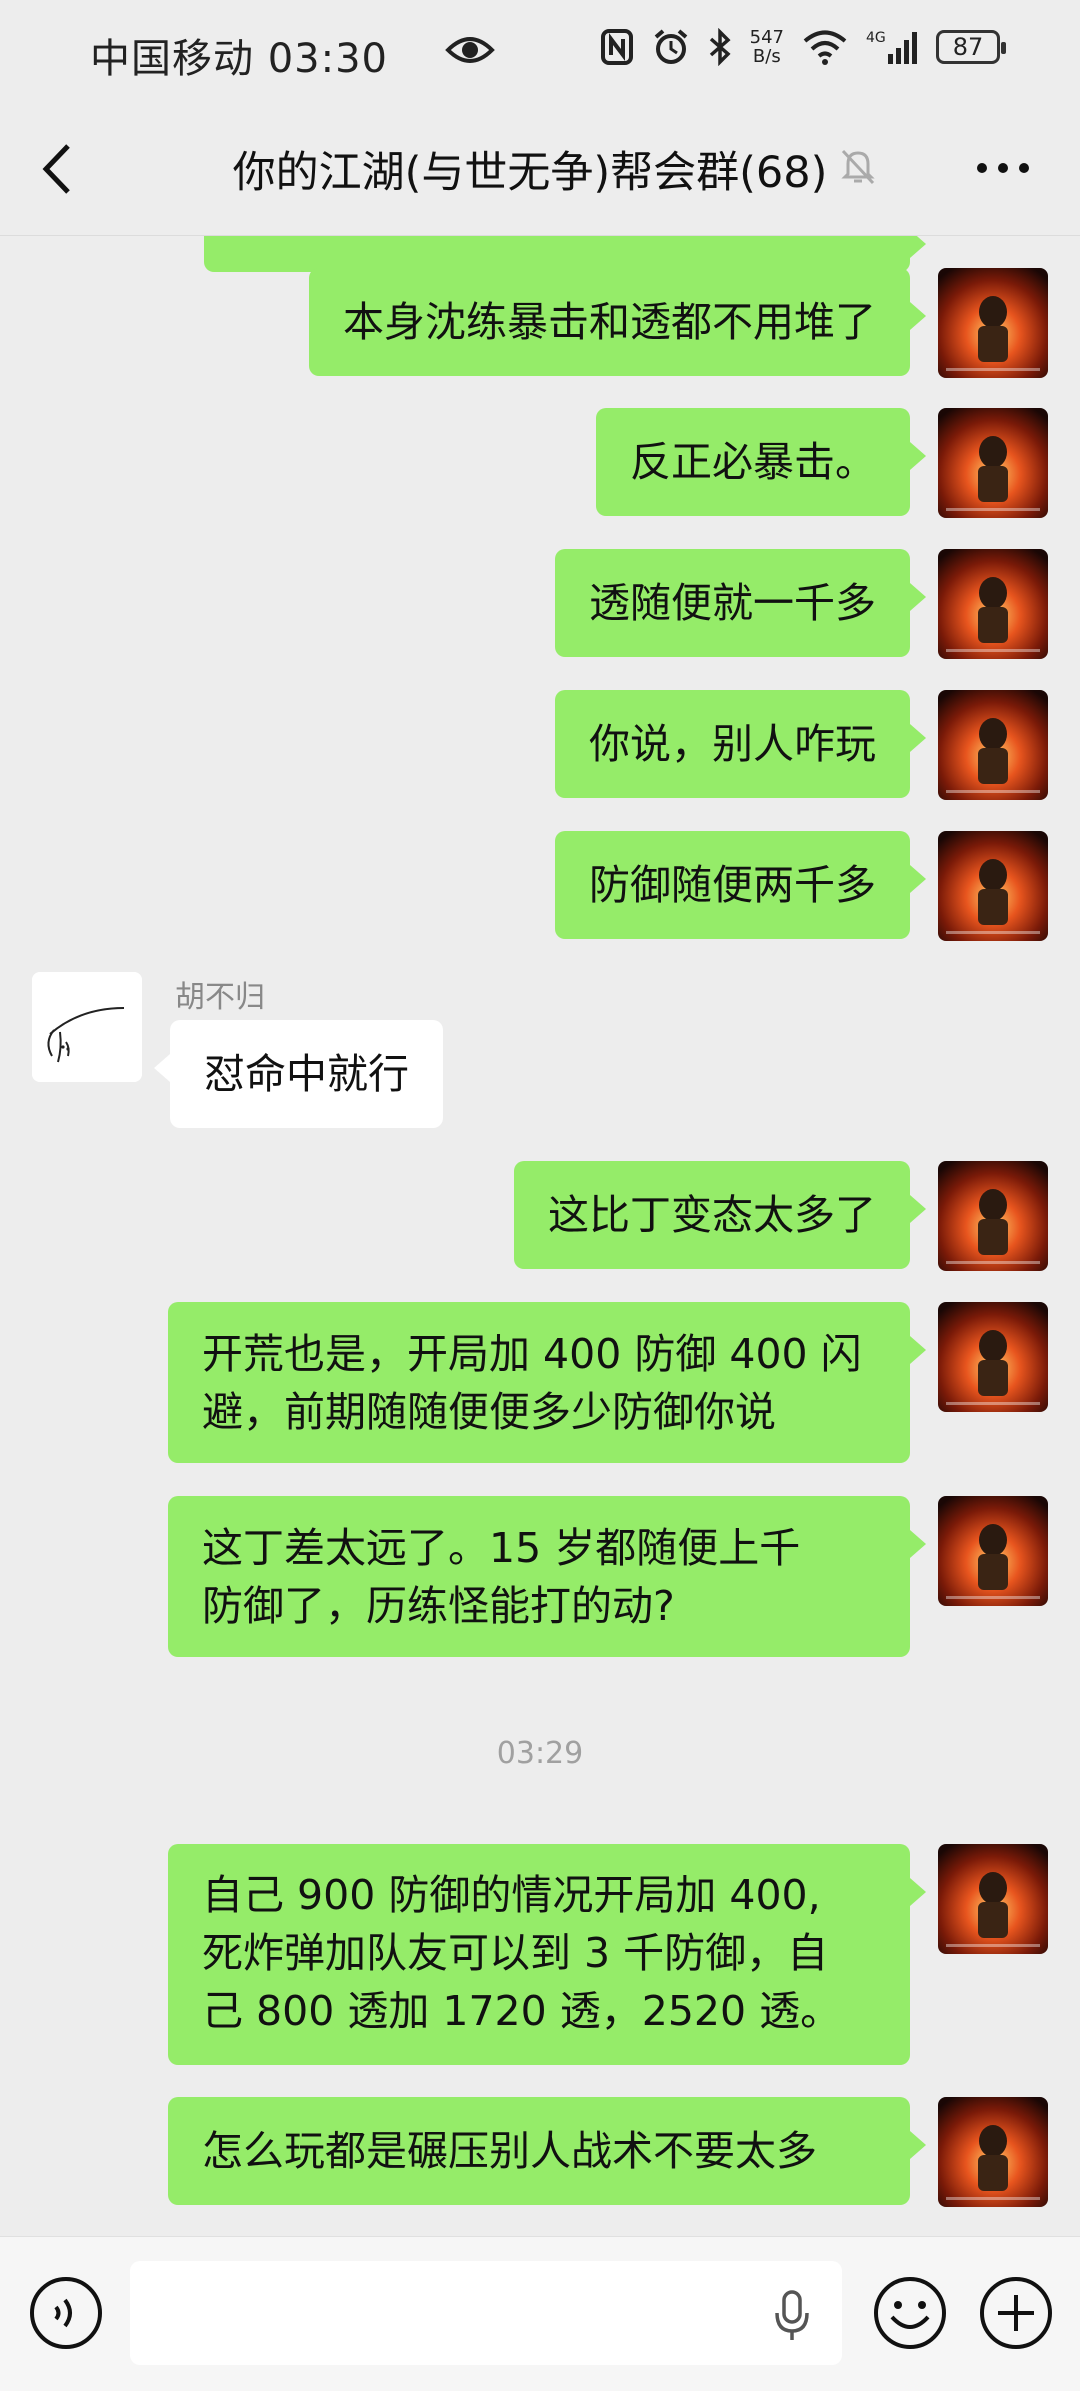 This screenshot has width=1080, height=2391. What do you see at coordinates (66, 2313) in the screenshot?
I see `voice-icon` at bounding box center [66, 2313].